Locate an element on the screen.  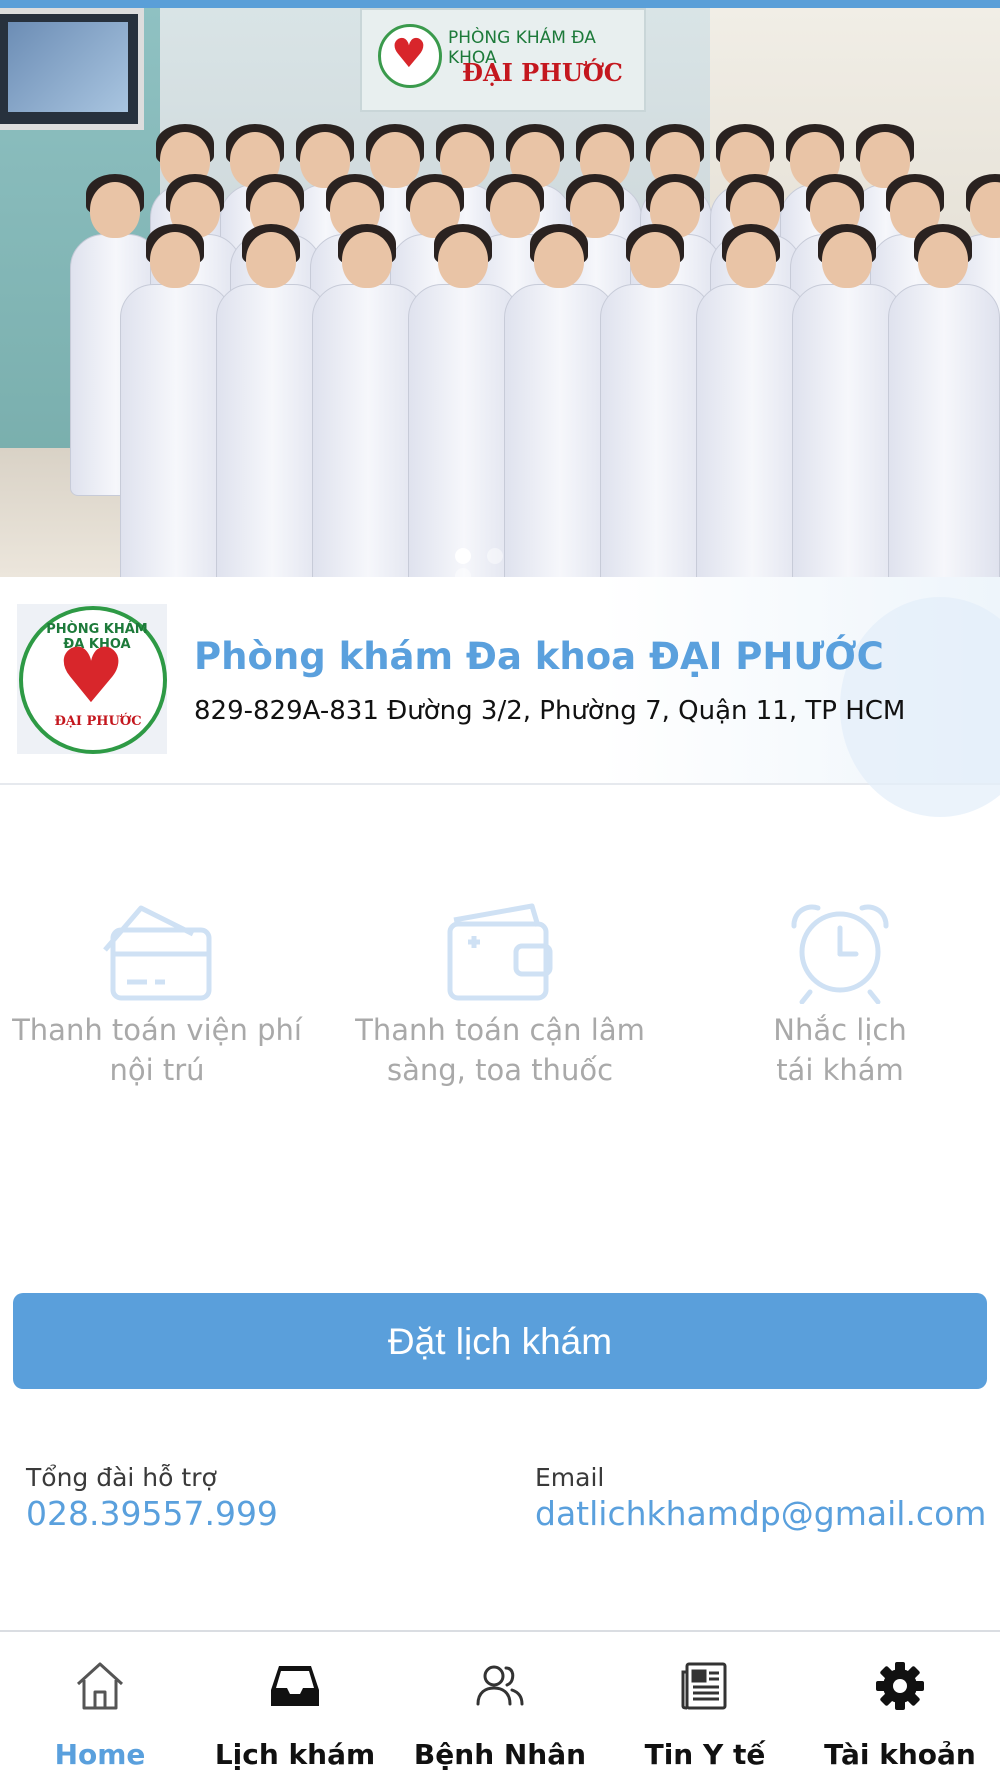
book-appointment-button: Đặt lịch khám is located at coordinates (500, 1341).